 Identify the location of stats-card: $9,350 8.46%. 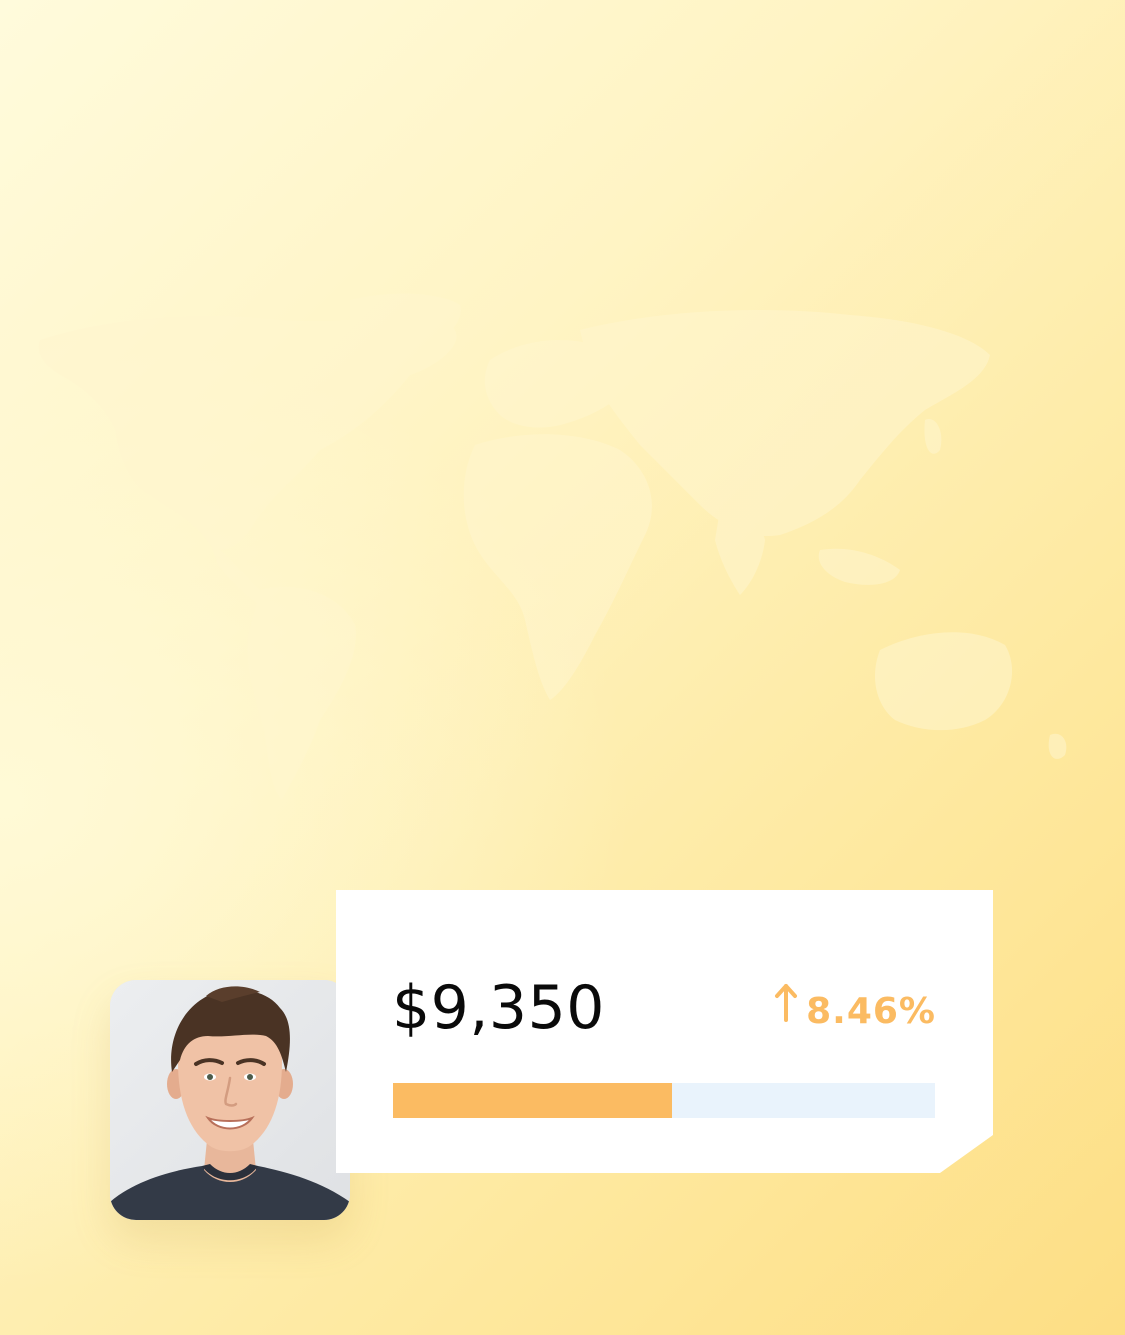
(664, 1031).